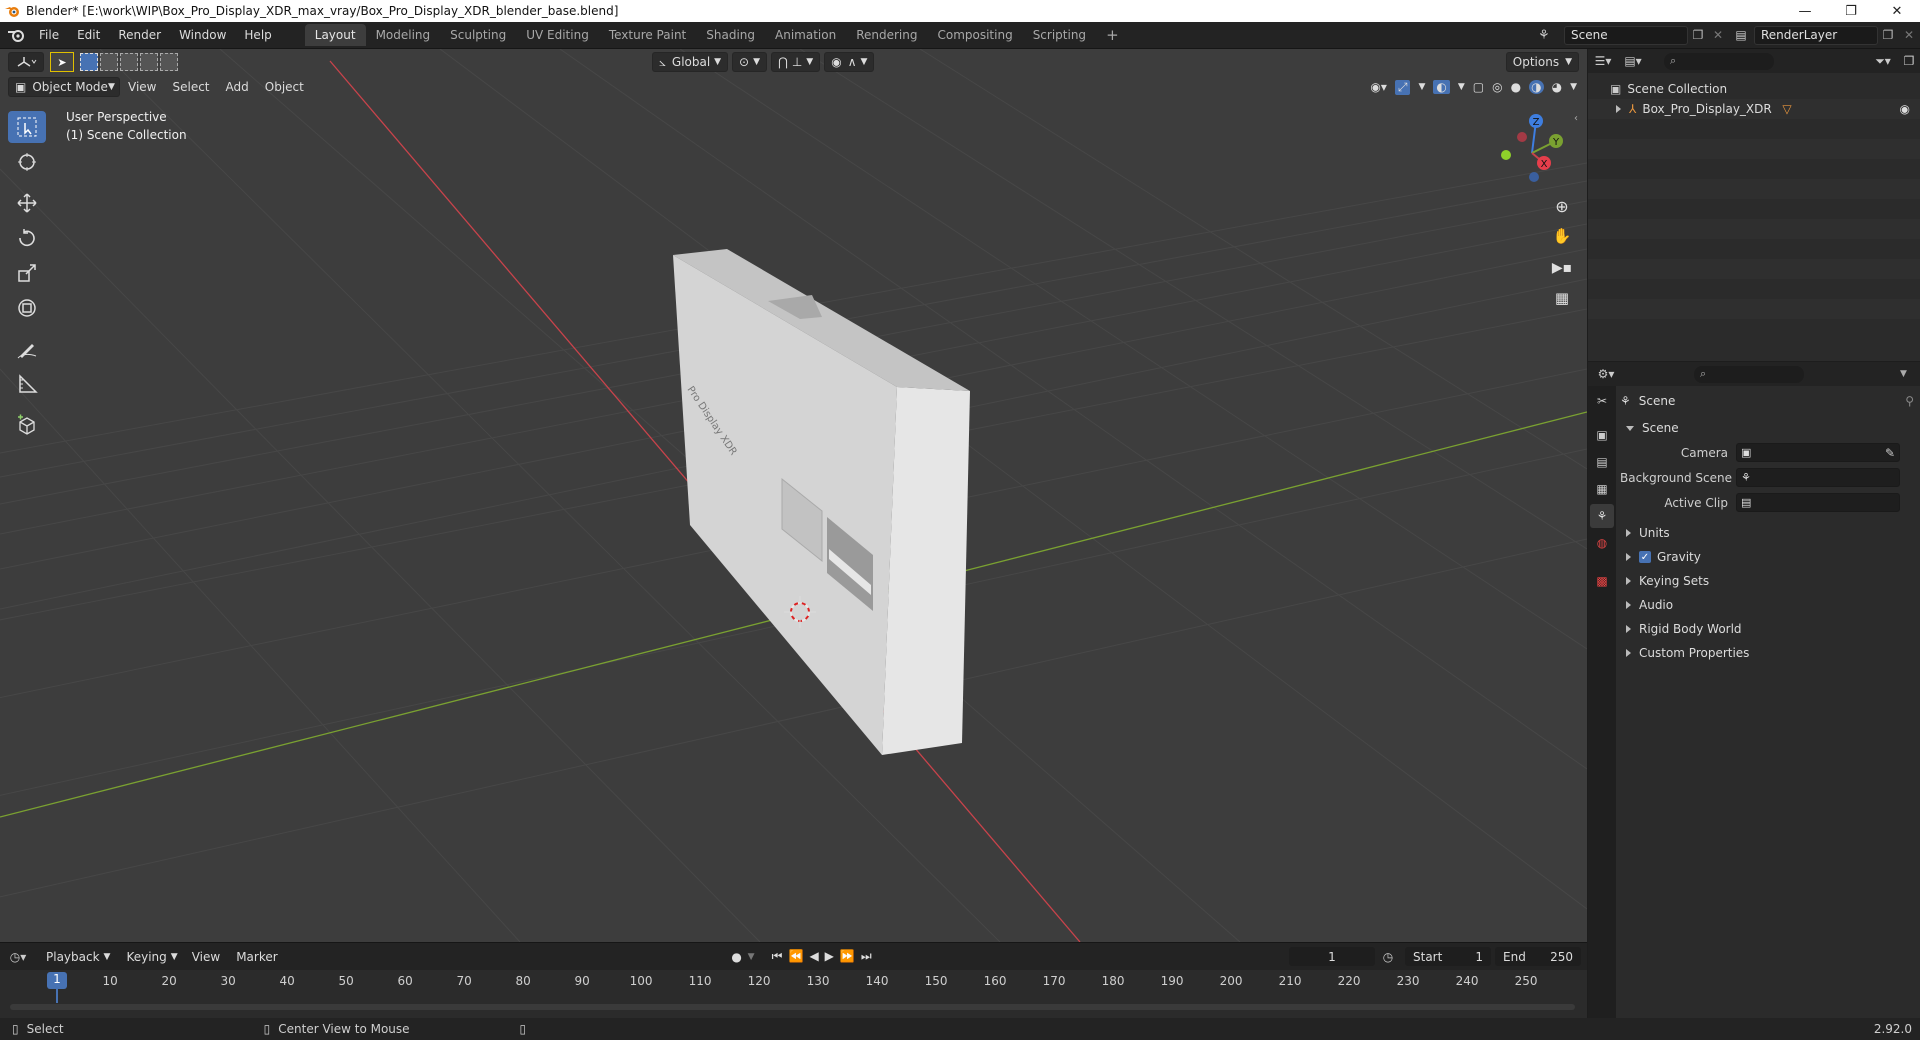 The height and width of the screenshot is (1040, 1920). What do you see at coordinates (27, 203) in the screenshot?
I see `move-tool` at bounding box center [27, 203].